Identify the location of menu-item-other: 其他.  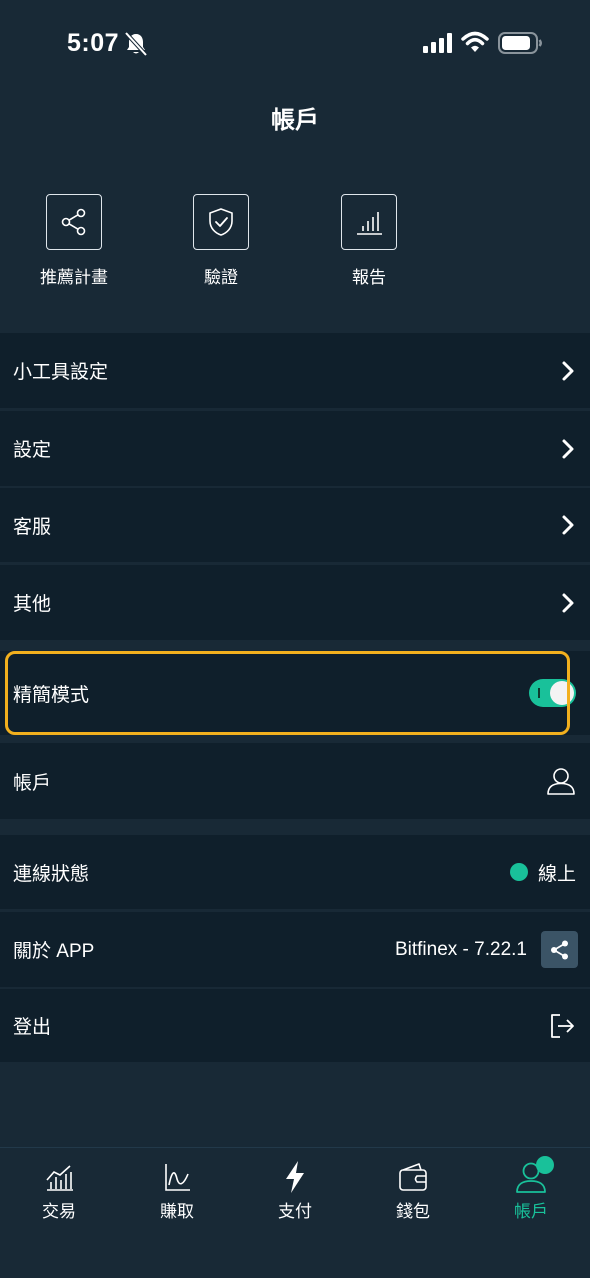
(295, 602).